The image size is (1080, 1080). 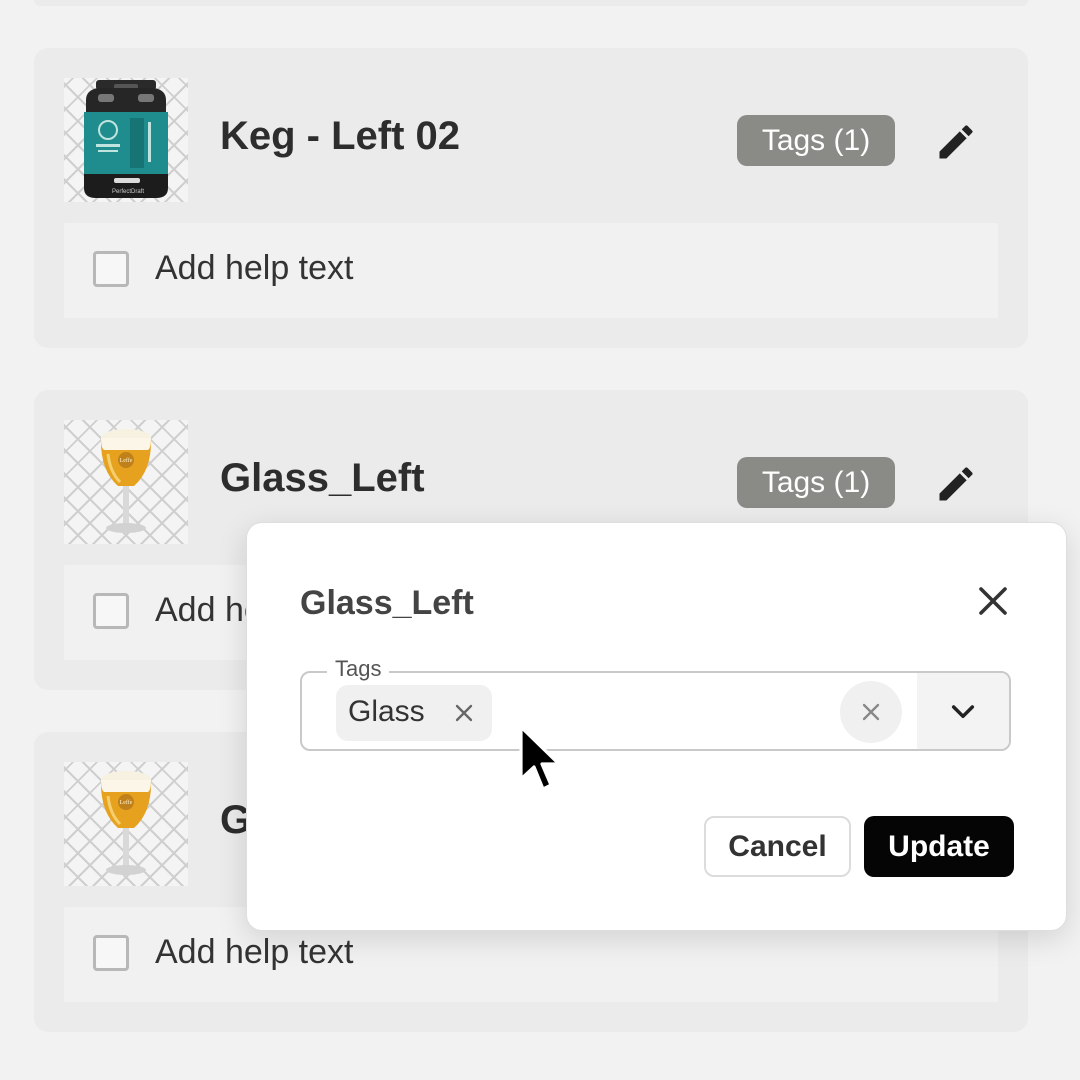 I want to click on tags-select-field: Glass, so click(x=655, y=711).